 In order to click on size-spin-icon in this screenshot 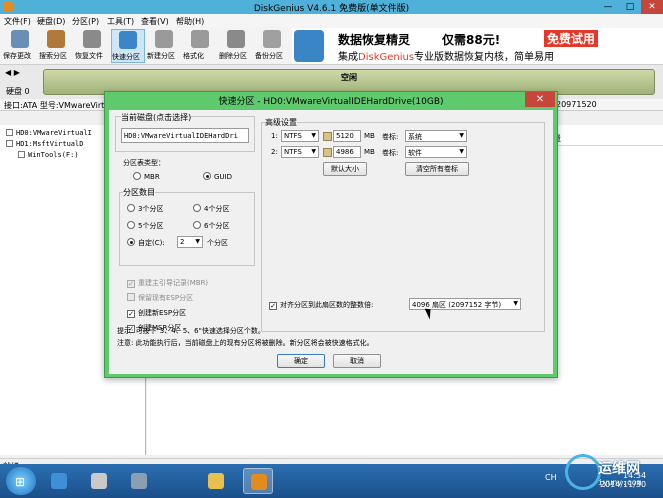, I will do `click(327, 152)`.